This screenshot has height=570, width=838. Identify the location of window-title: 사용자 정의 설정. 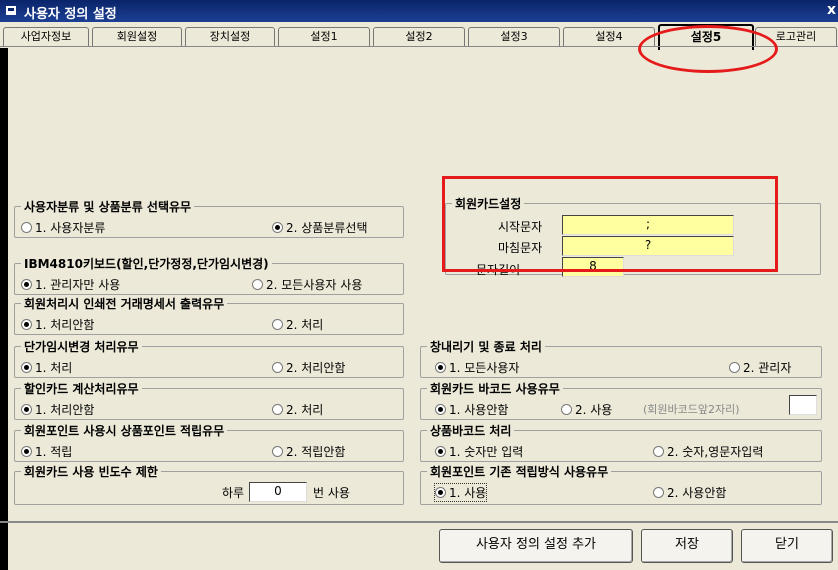
(70, 14).